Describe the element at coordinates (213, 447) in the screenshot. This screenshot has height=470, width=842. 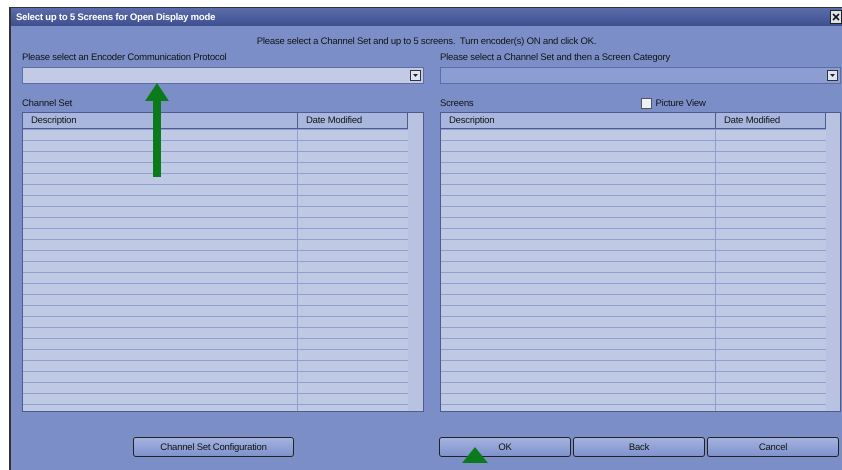
I see `configuration-button: Channel Set Configuration` at that location.